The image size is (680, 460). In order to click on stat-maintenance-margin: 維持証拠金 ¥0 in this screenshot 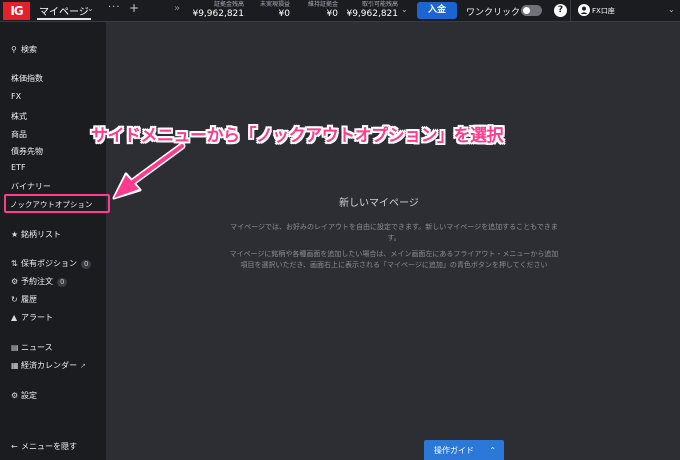, I will do `click(316, 10)`.